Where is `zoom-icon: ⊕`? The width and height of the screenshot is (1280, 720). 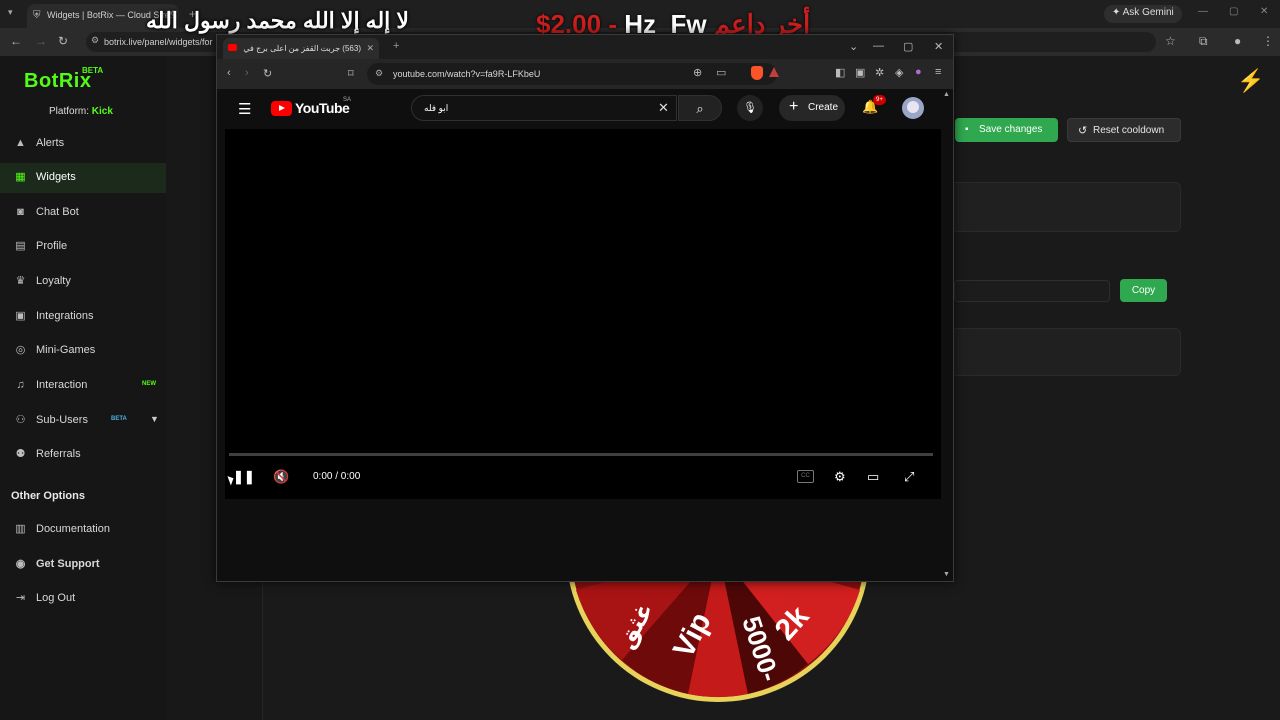
zoom-icon: ⊕ is located at coordinates (697, 72).